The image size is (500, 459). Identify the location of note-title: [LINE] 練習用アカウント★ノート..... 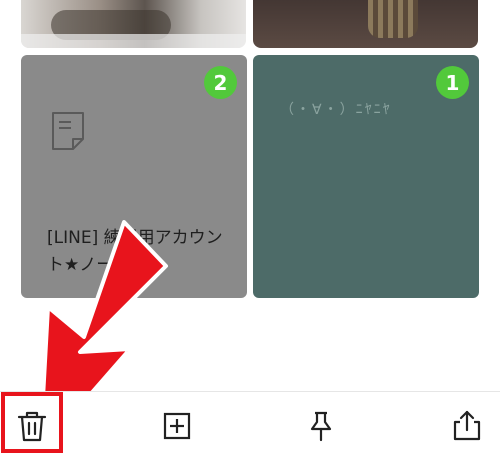
(135, 251).